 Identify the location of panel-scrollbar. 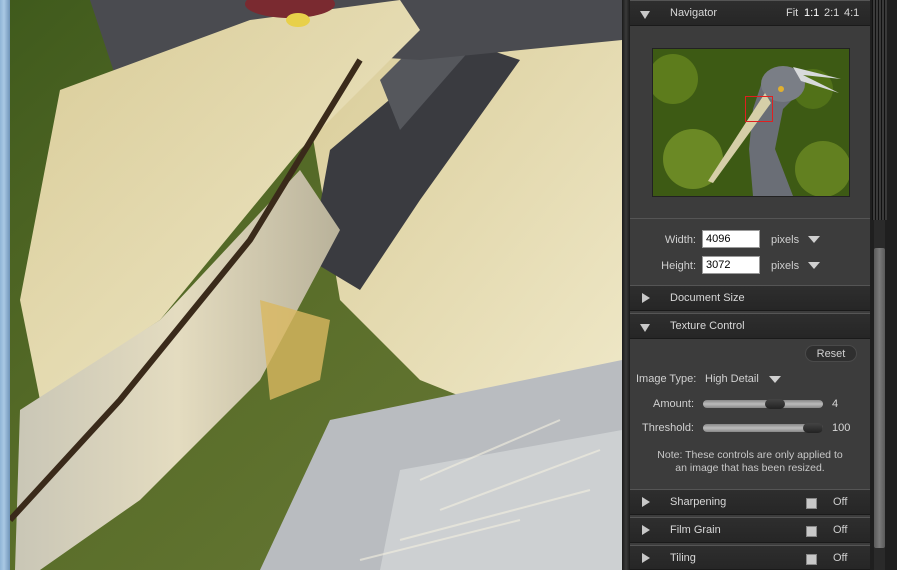
(883, 285).